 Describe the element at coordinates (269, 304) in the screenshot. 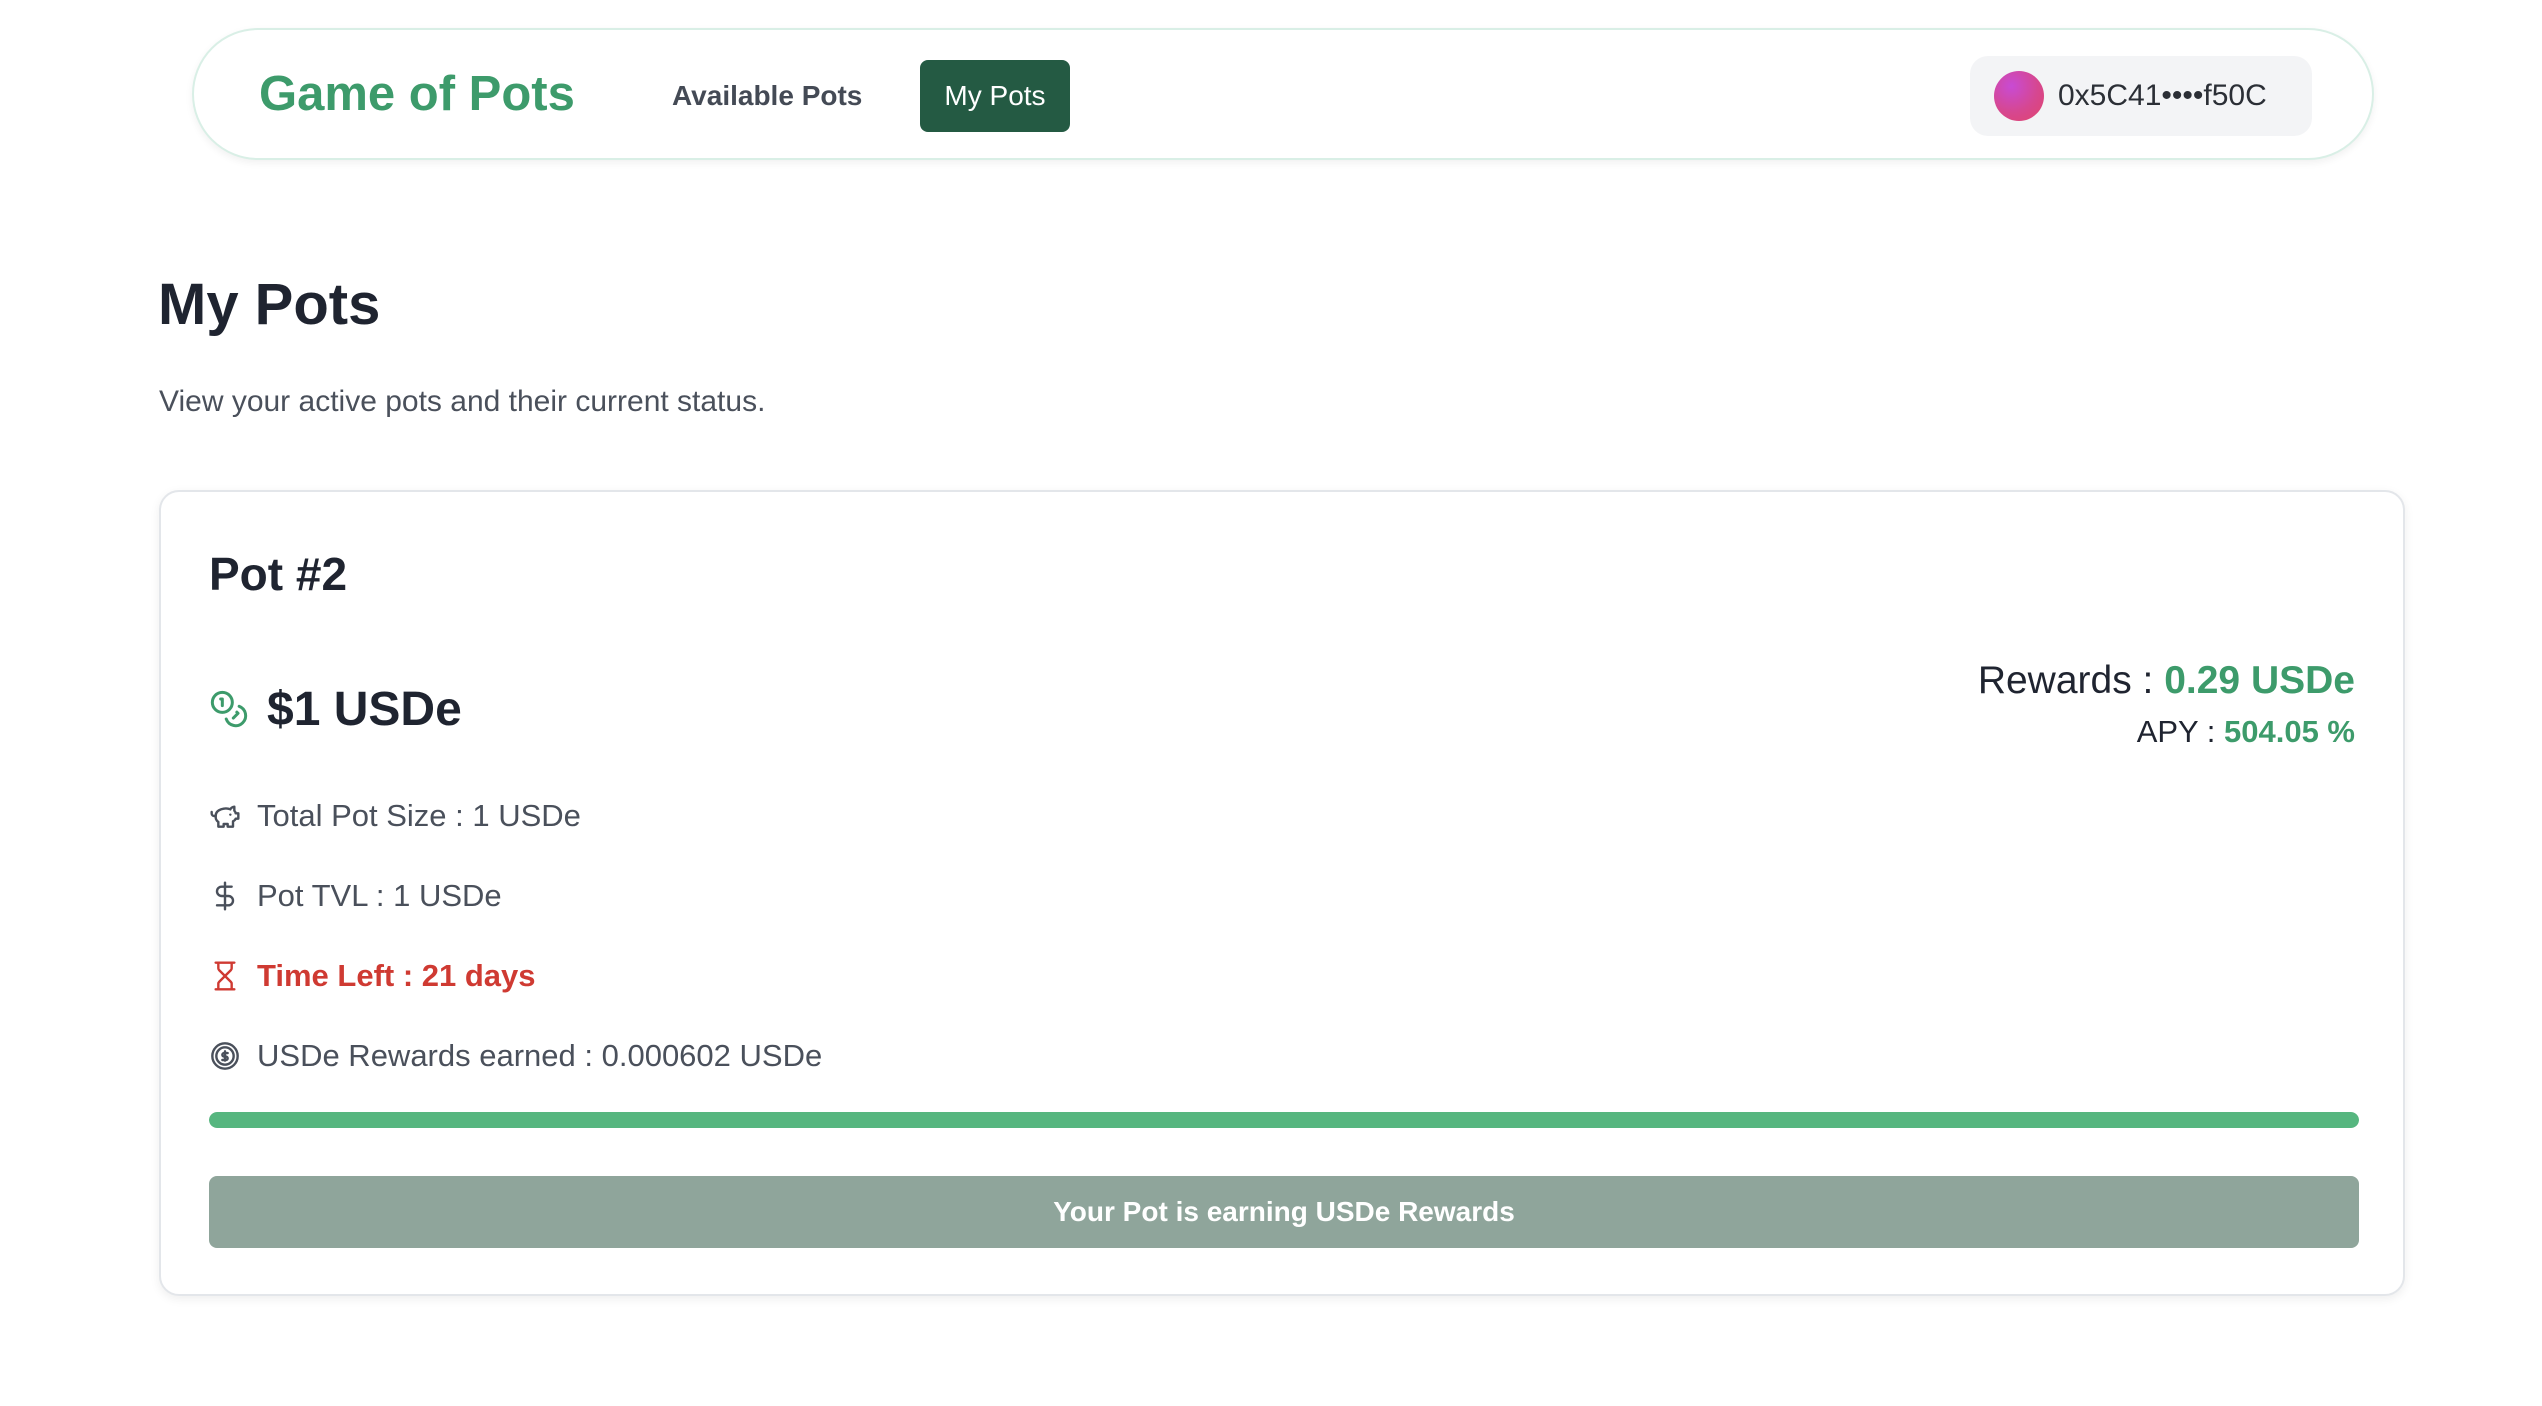

I see `page-title: My Pots` at that location.